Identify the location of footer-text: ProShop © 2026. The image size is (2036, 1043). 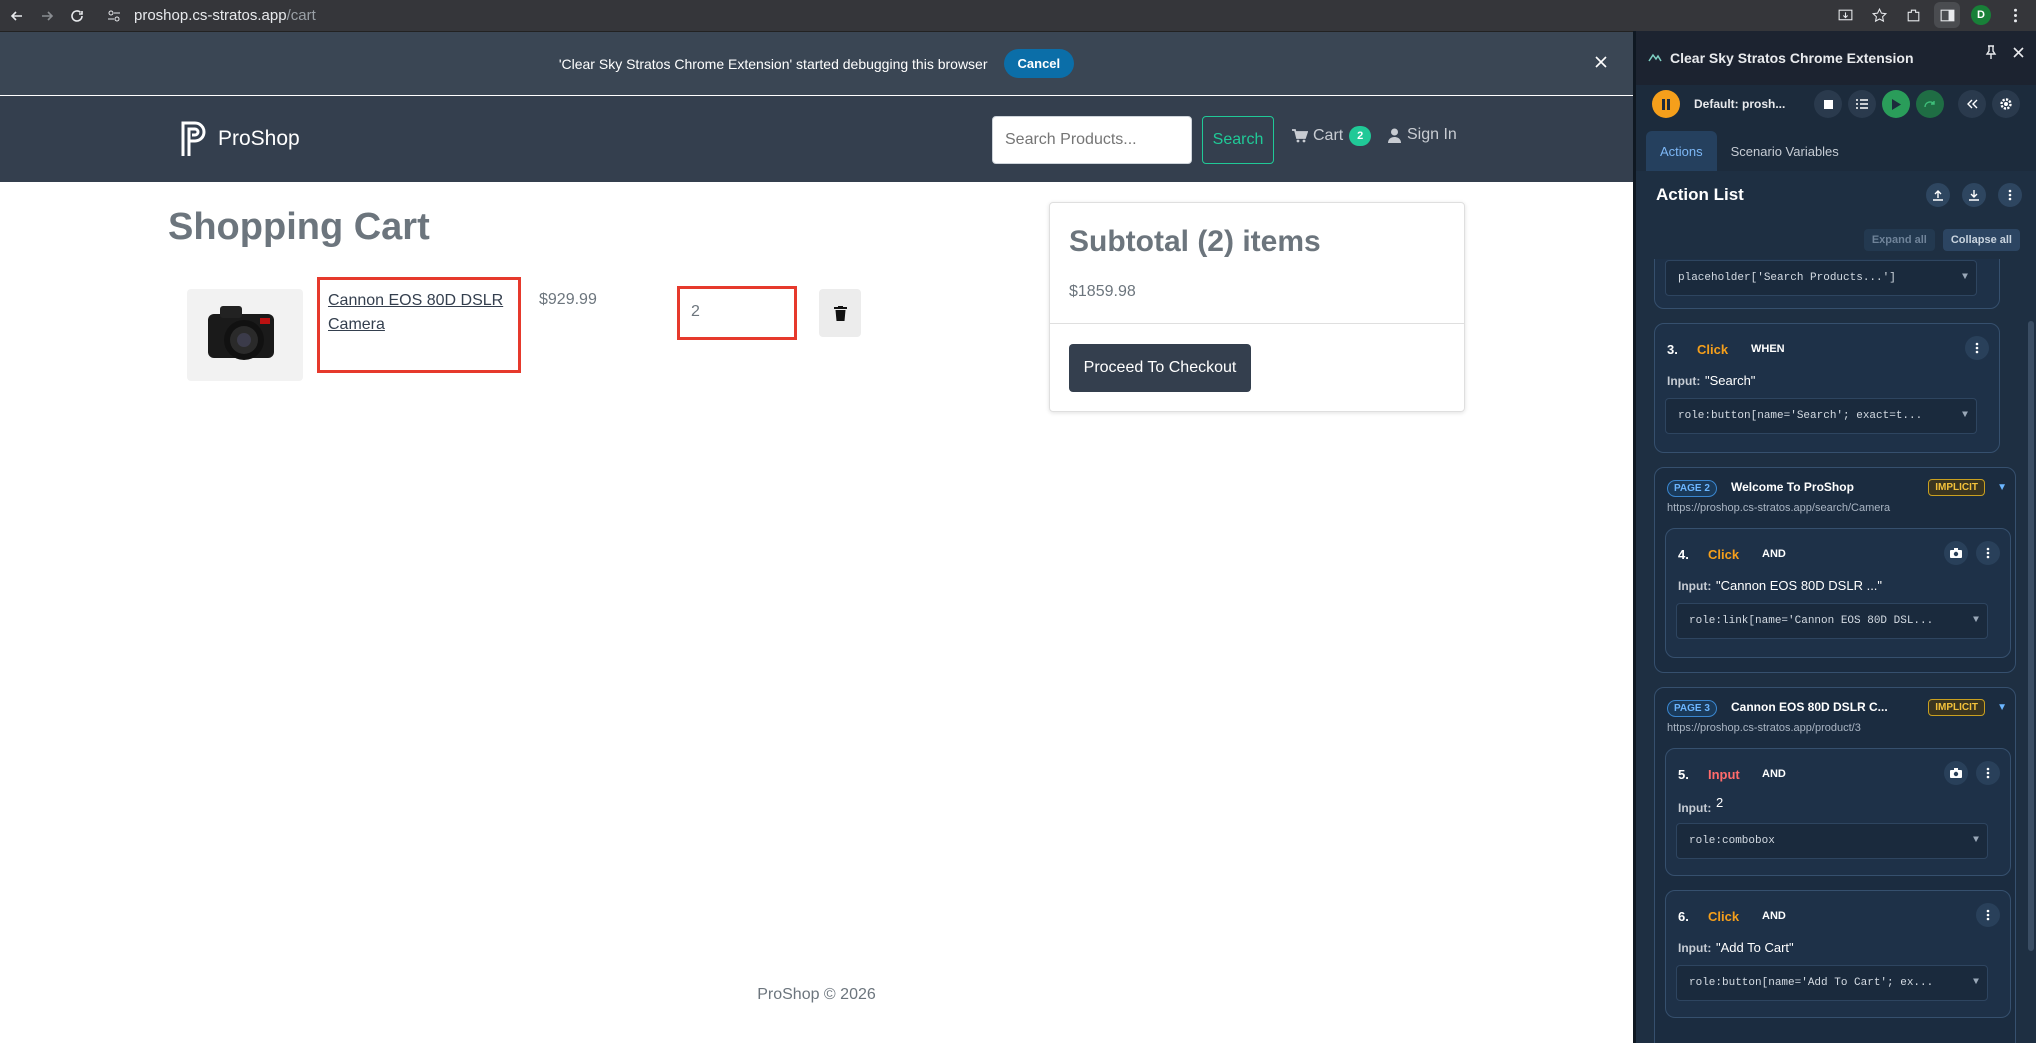
(816, 994).